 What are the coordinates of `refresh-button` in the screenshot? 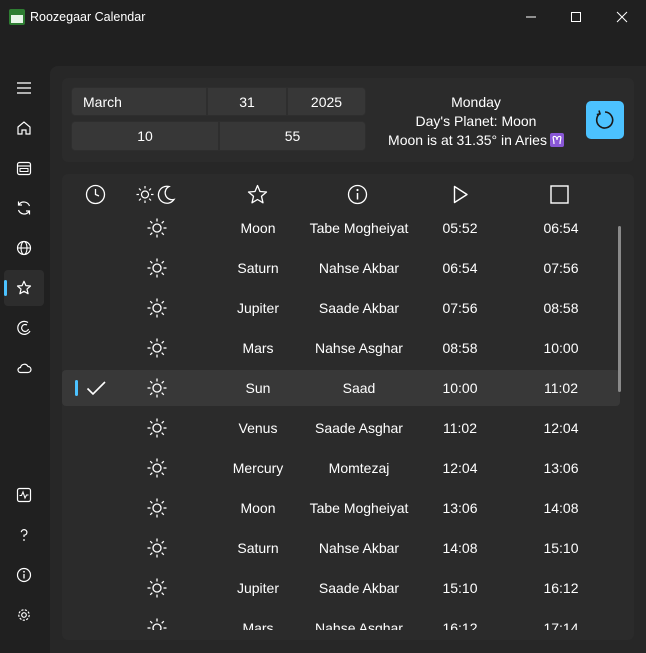 It's located at (605, 120).